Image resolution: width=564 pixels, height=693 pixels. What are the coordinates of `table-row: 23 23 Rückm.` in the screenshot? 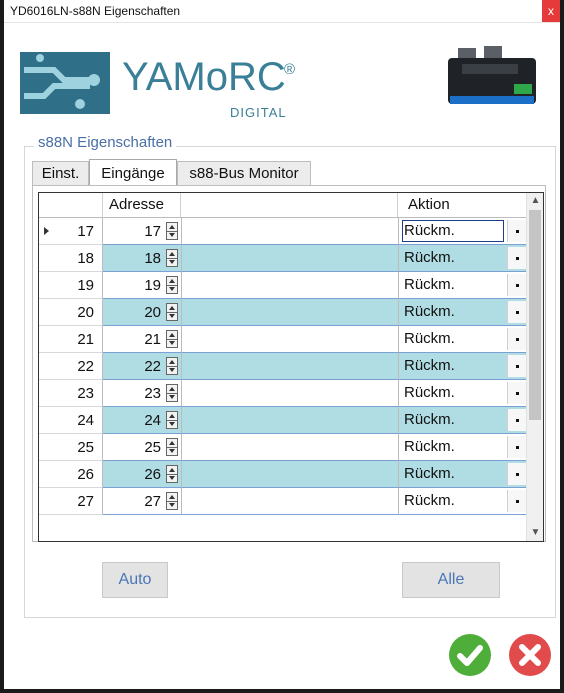 It's located at (283, 393).